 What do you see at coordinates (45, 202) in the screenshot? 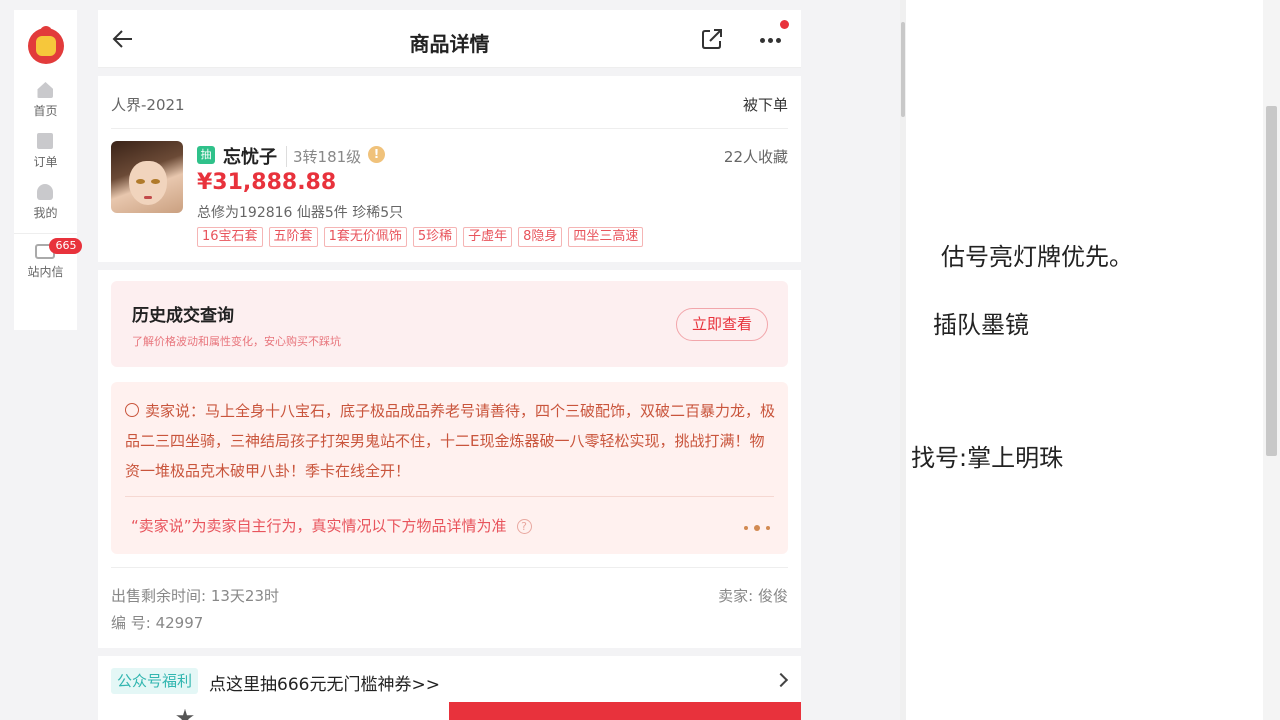
I see `sidebar-item-mine: 我的` at bounding box center [45, 202].